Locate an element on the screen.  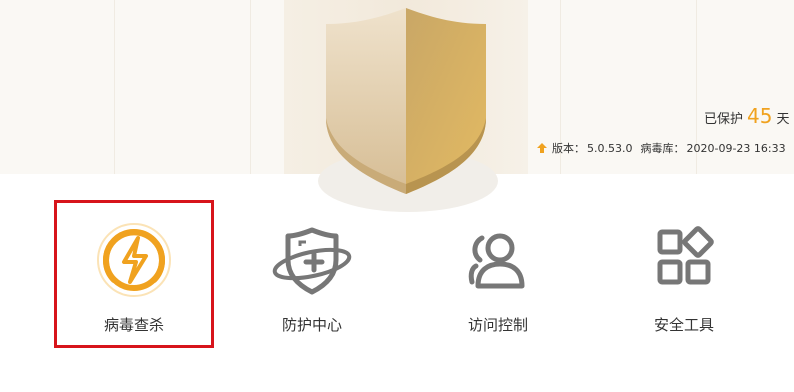
virus-db-label: 病毒库： is located at coordinates (662, 148).